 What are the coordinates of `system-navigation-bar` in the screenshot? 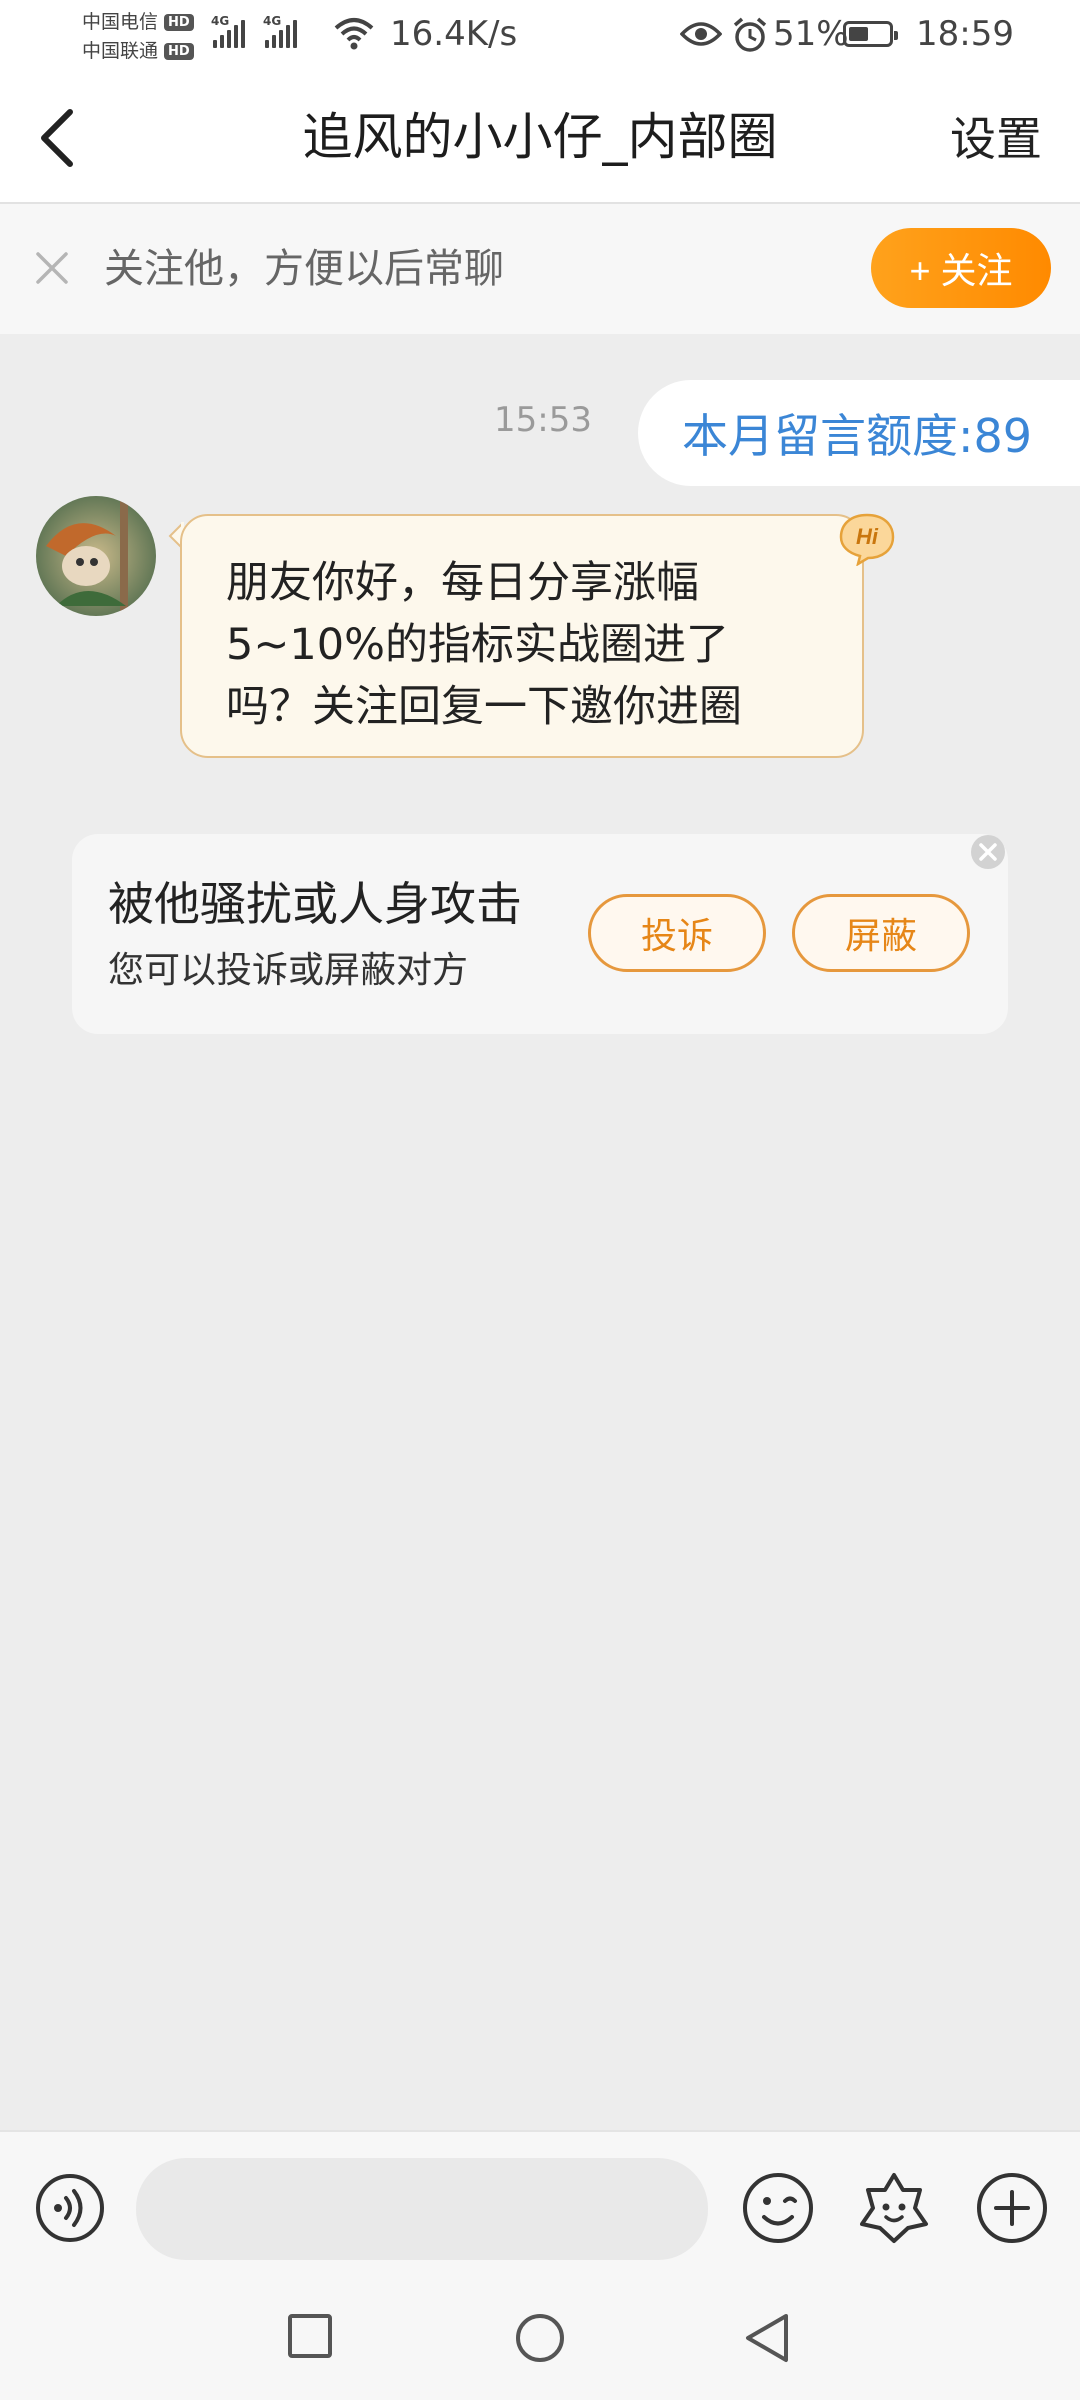 It's located at (540, 2341).